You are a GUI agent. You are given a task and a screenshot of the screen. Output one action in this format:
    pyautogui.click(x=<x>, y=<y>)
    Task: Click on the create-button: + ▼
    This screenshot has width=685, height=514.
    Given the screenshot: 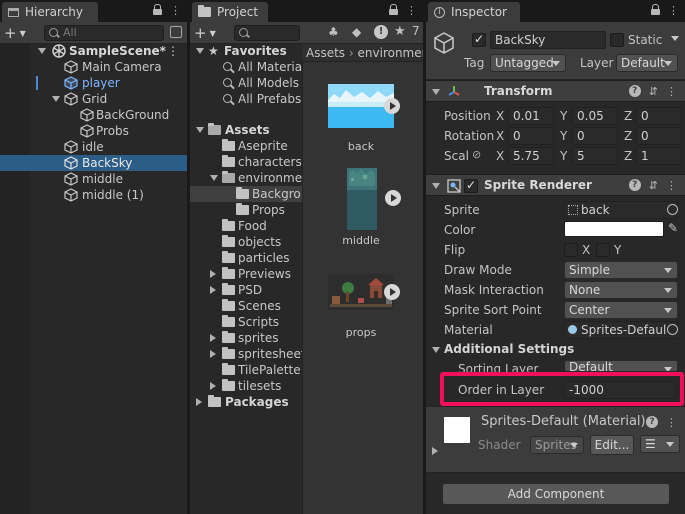 What is the action you would take?
    pyautogui.click(x=15, y=33)
    